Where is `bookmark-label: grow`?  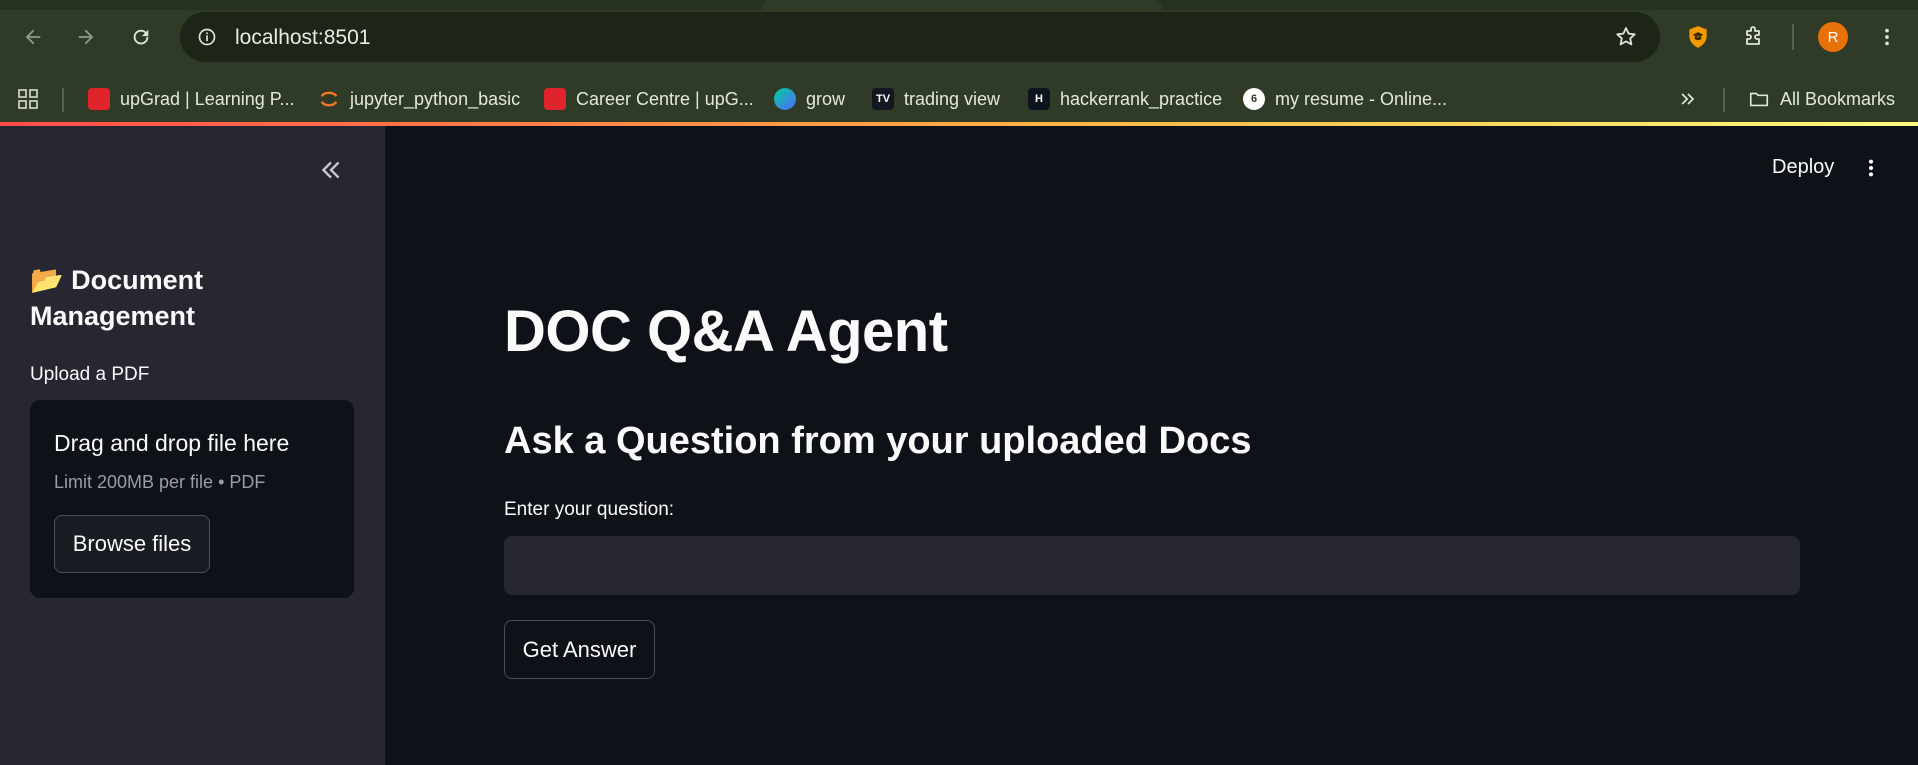 bookmark-label: grow is located at coordinates (826, 98).